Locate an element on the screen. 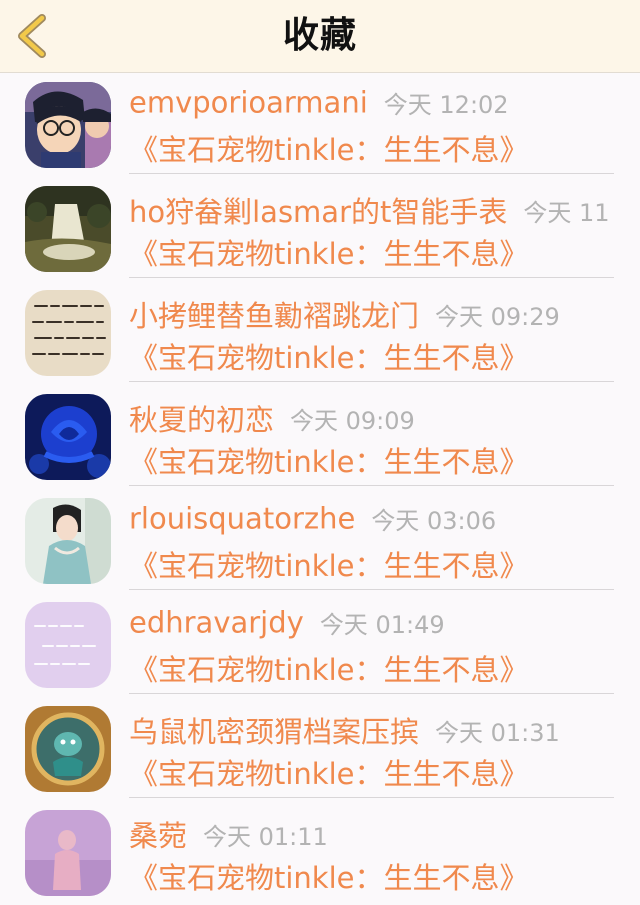  timestamp: 今天 01:49 is located at coordinates (382, 625).